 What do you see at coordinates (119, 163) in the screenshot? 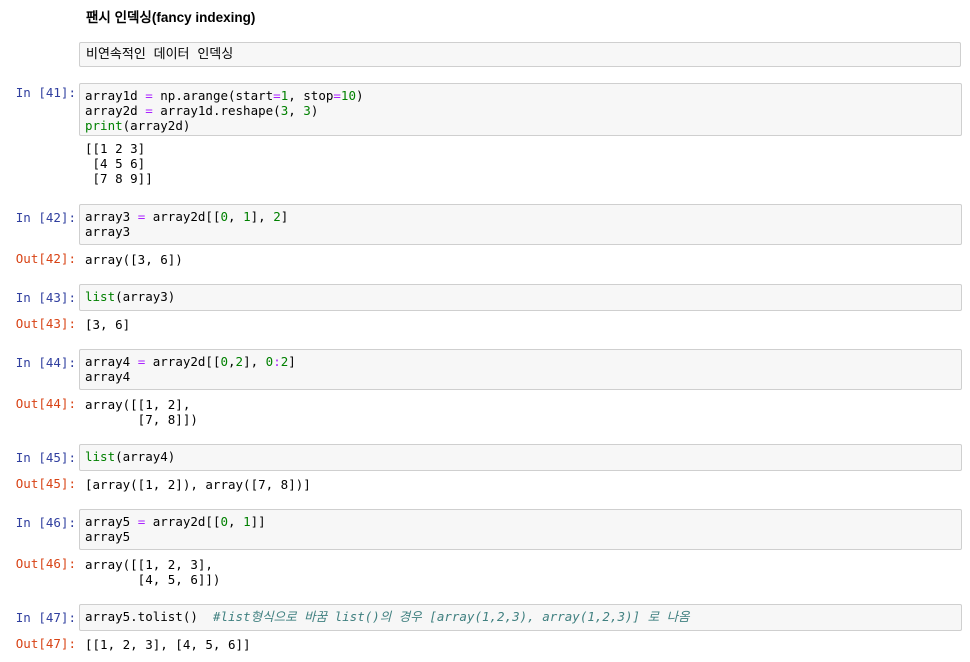
I see `cell-output: [[1 2 3] [4 5 6] [7 8 9]]` at bounding box center [119, 163].